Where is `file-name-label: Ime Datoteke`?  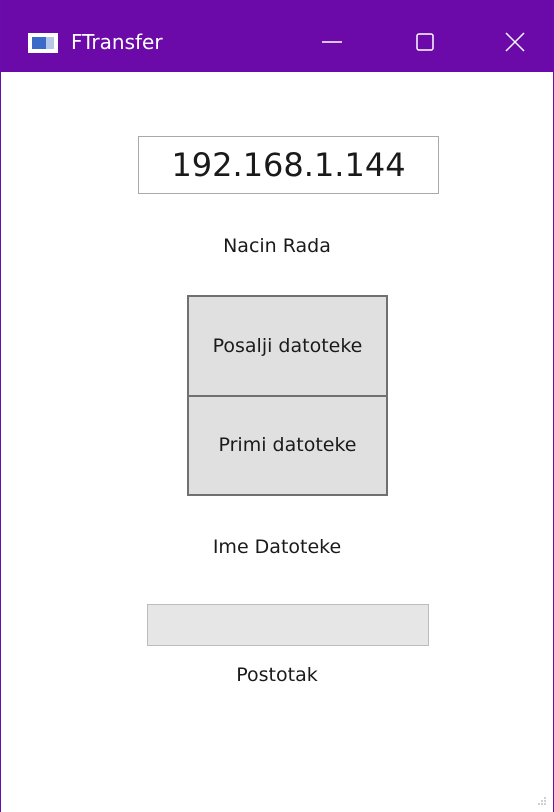 file-name-label: Ime Datoteke is located at coordinates (277, 547).